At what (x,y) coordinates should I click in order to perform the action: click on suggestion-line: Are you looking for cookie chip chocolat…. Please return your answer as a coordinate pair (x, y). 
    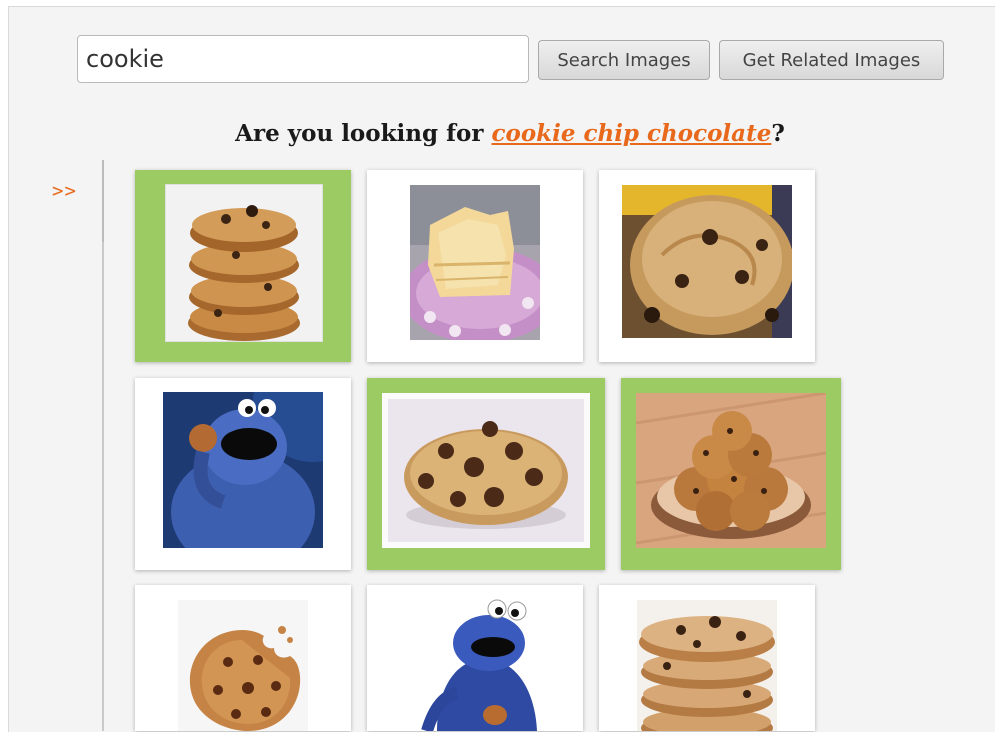
    Looking at the image, I should click on (497, 133).